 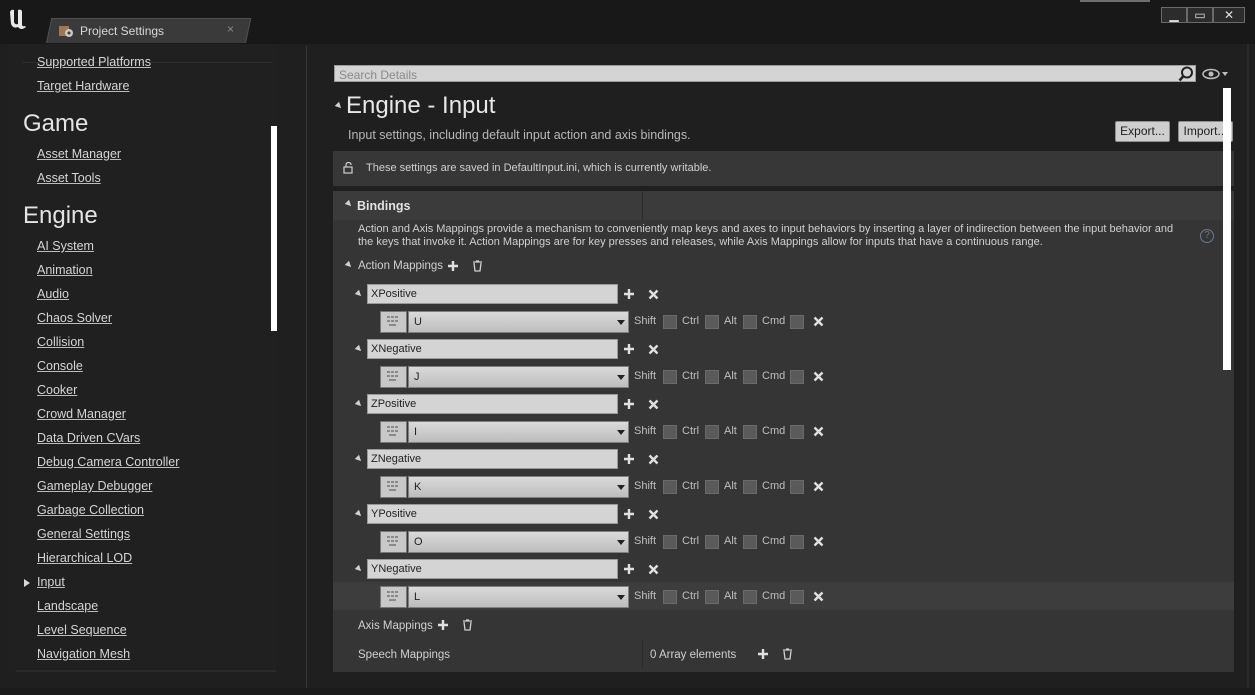 I want to click on sidebar-item-level-sequence: Level Sequence, so click(x=82, y=630).